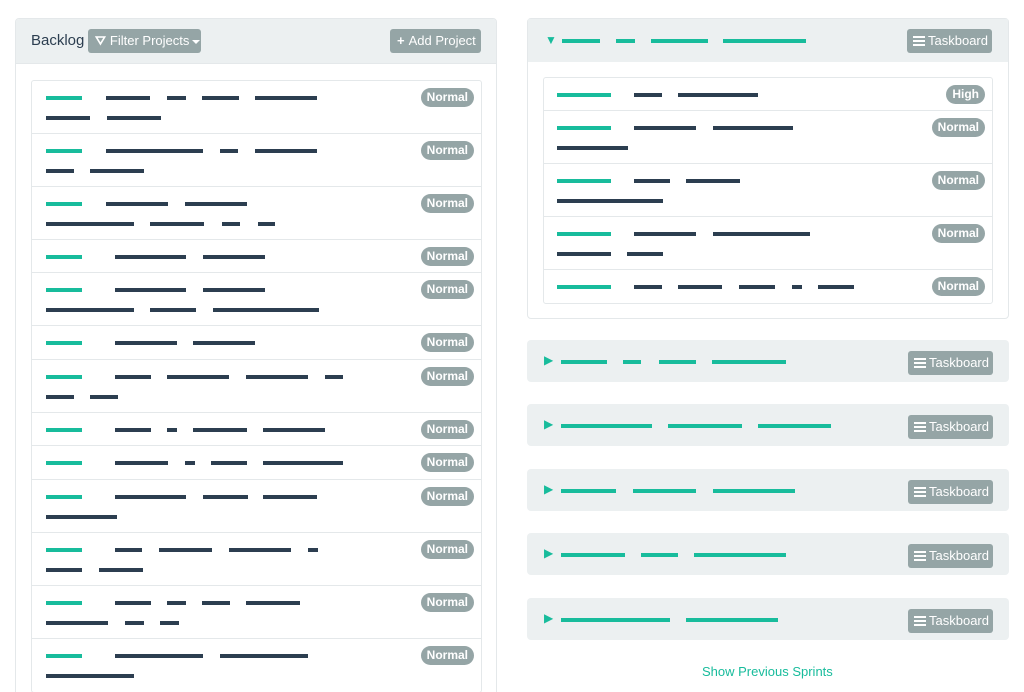 The height and width of the screenshot is (692, 1024). What do you see at coordinates (768, 40) in the screenshot?
I see `sprint-header: ▼ Taskboard` at bounding box center [768, 40].